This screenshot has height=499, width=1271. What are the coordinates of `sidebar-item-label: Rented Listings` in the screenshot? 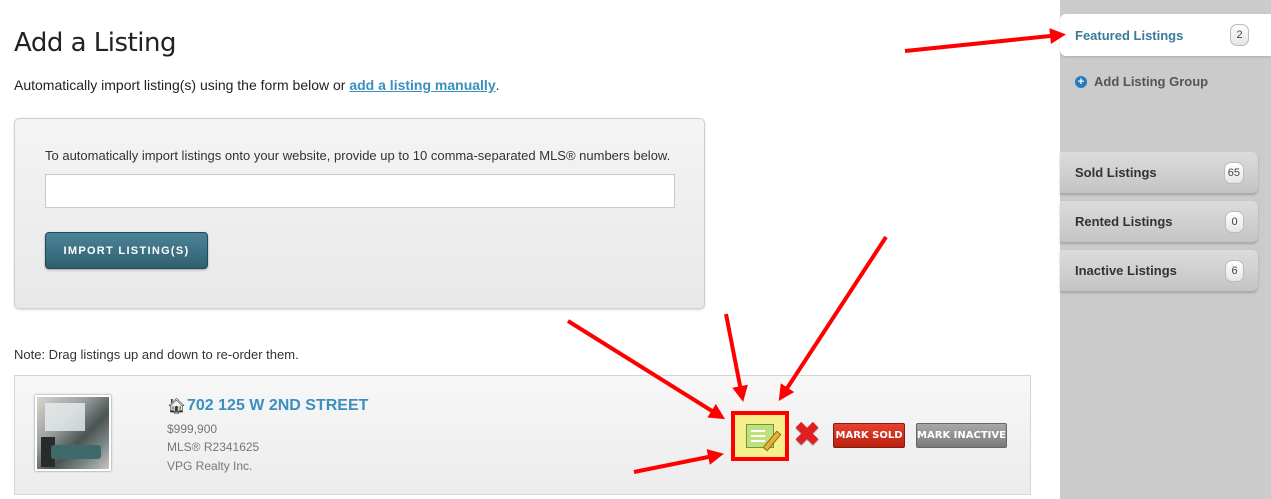 It's located at (1124, 221).